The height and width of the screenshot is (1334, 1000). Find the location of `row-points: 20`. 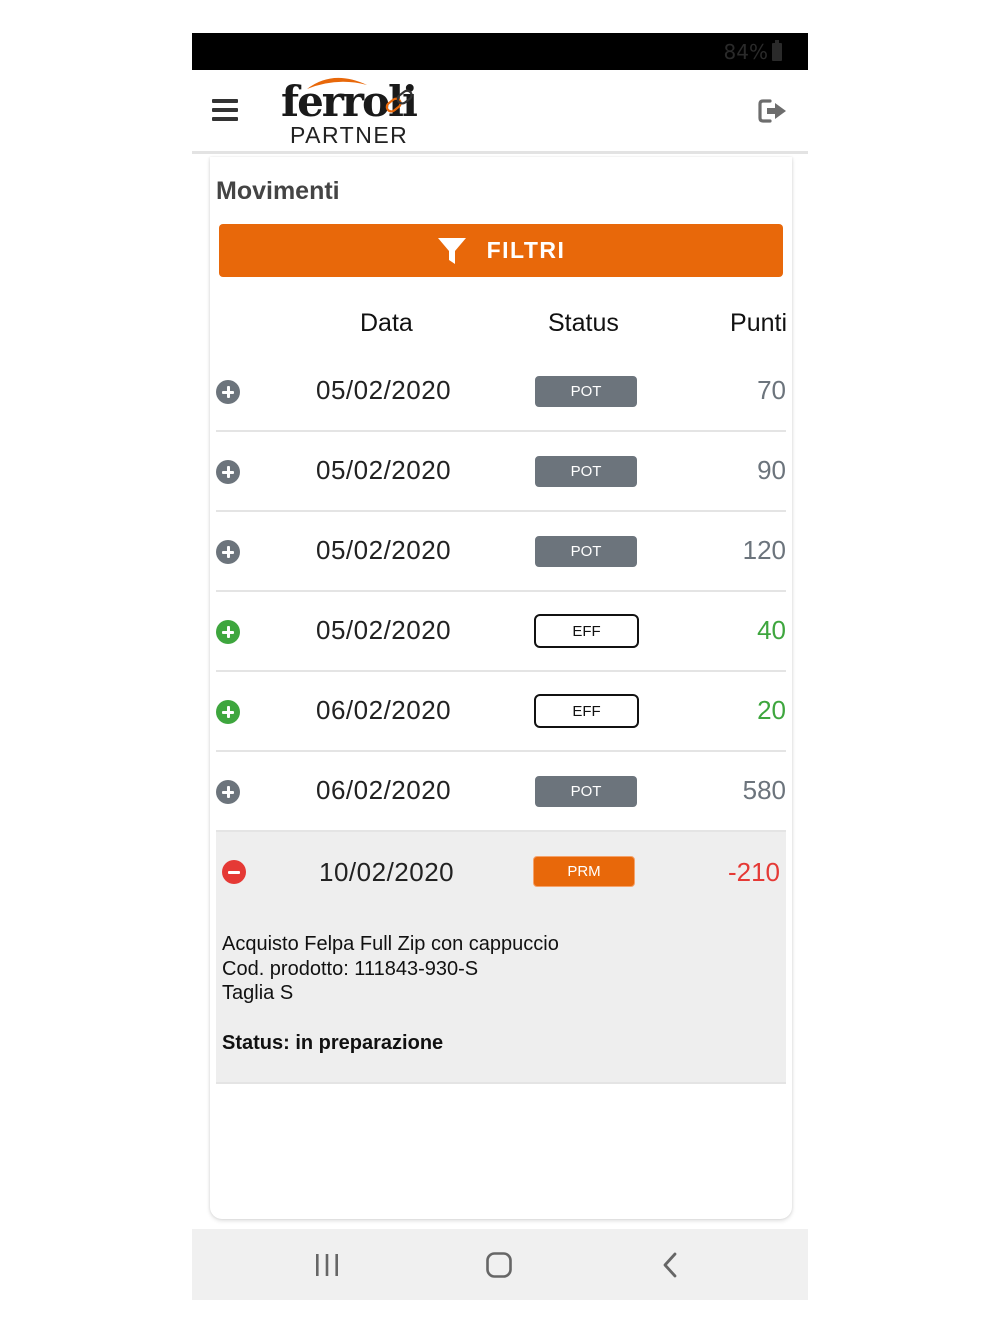

row-points: 20 is located at coordinates (771, 710).